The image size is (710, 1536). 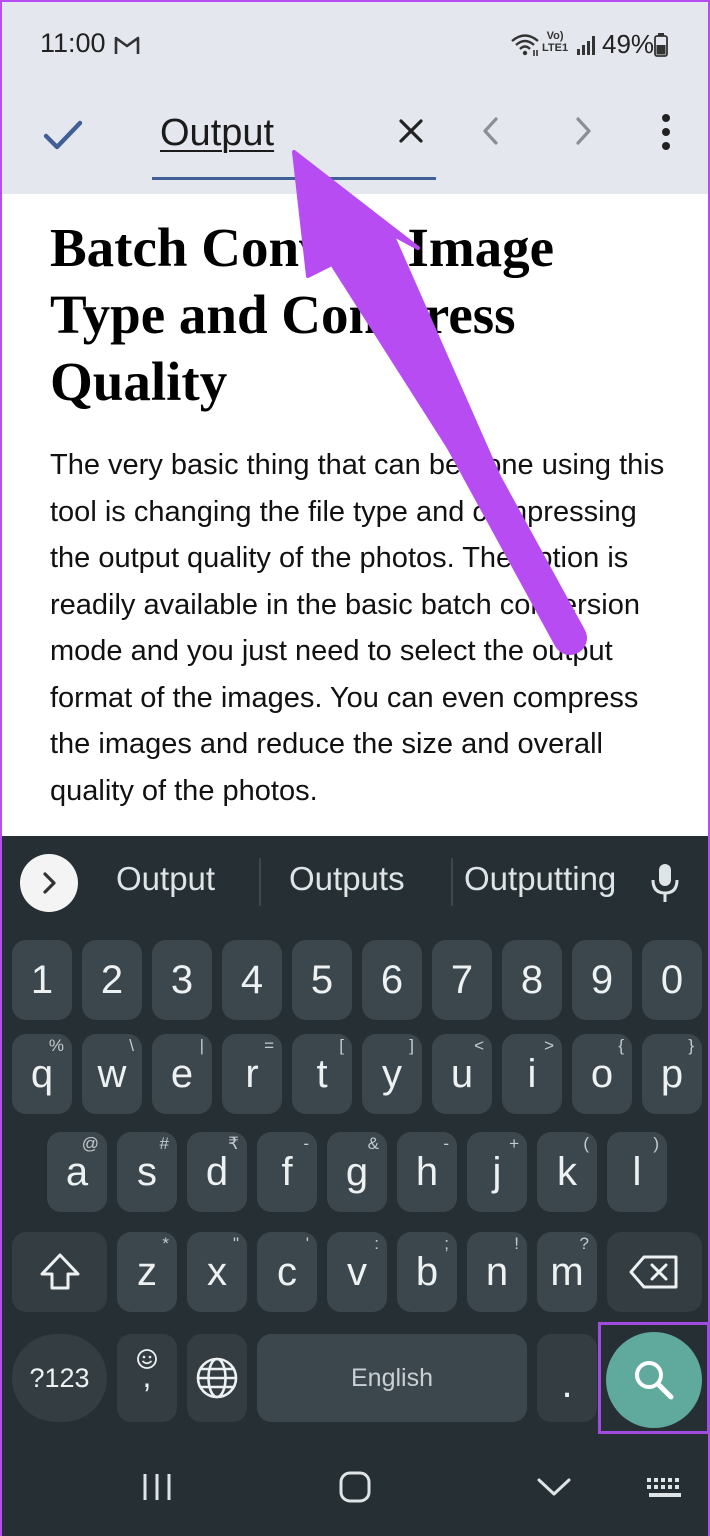 I want to click on key-k: (k, so click(x=567, y=1172).